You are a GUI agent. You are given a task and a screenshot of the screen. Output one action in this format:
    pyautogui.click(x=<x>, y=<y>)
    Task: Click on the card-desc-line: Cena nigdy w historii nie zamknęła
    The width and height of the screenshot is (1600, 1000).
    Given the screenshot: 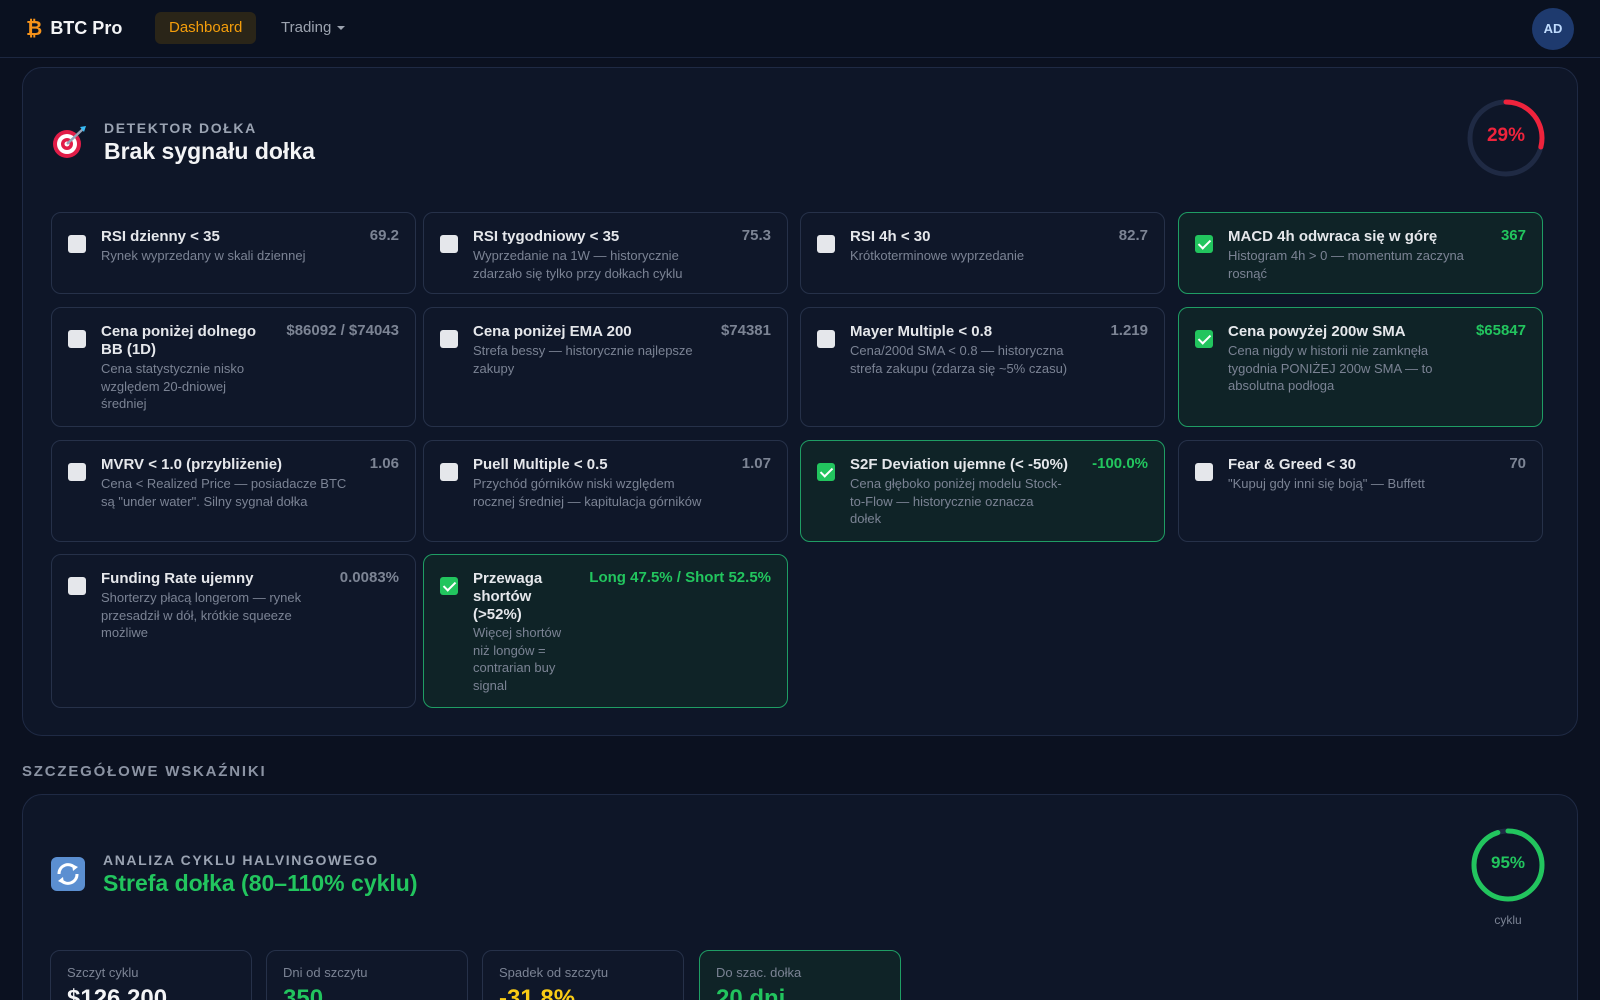 What is the action you would take?
    pyautogui.click(x=1328, y=350)
    